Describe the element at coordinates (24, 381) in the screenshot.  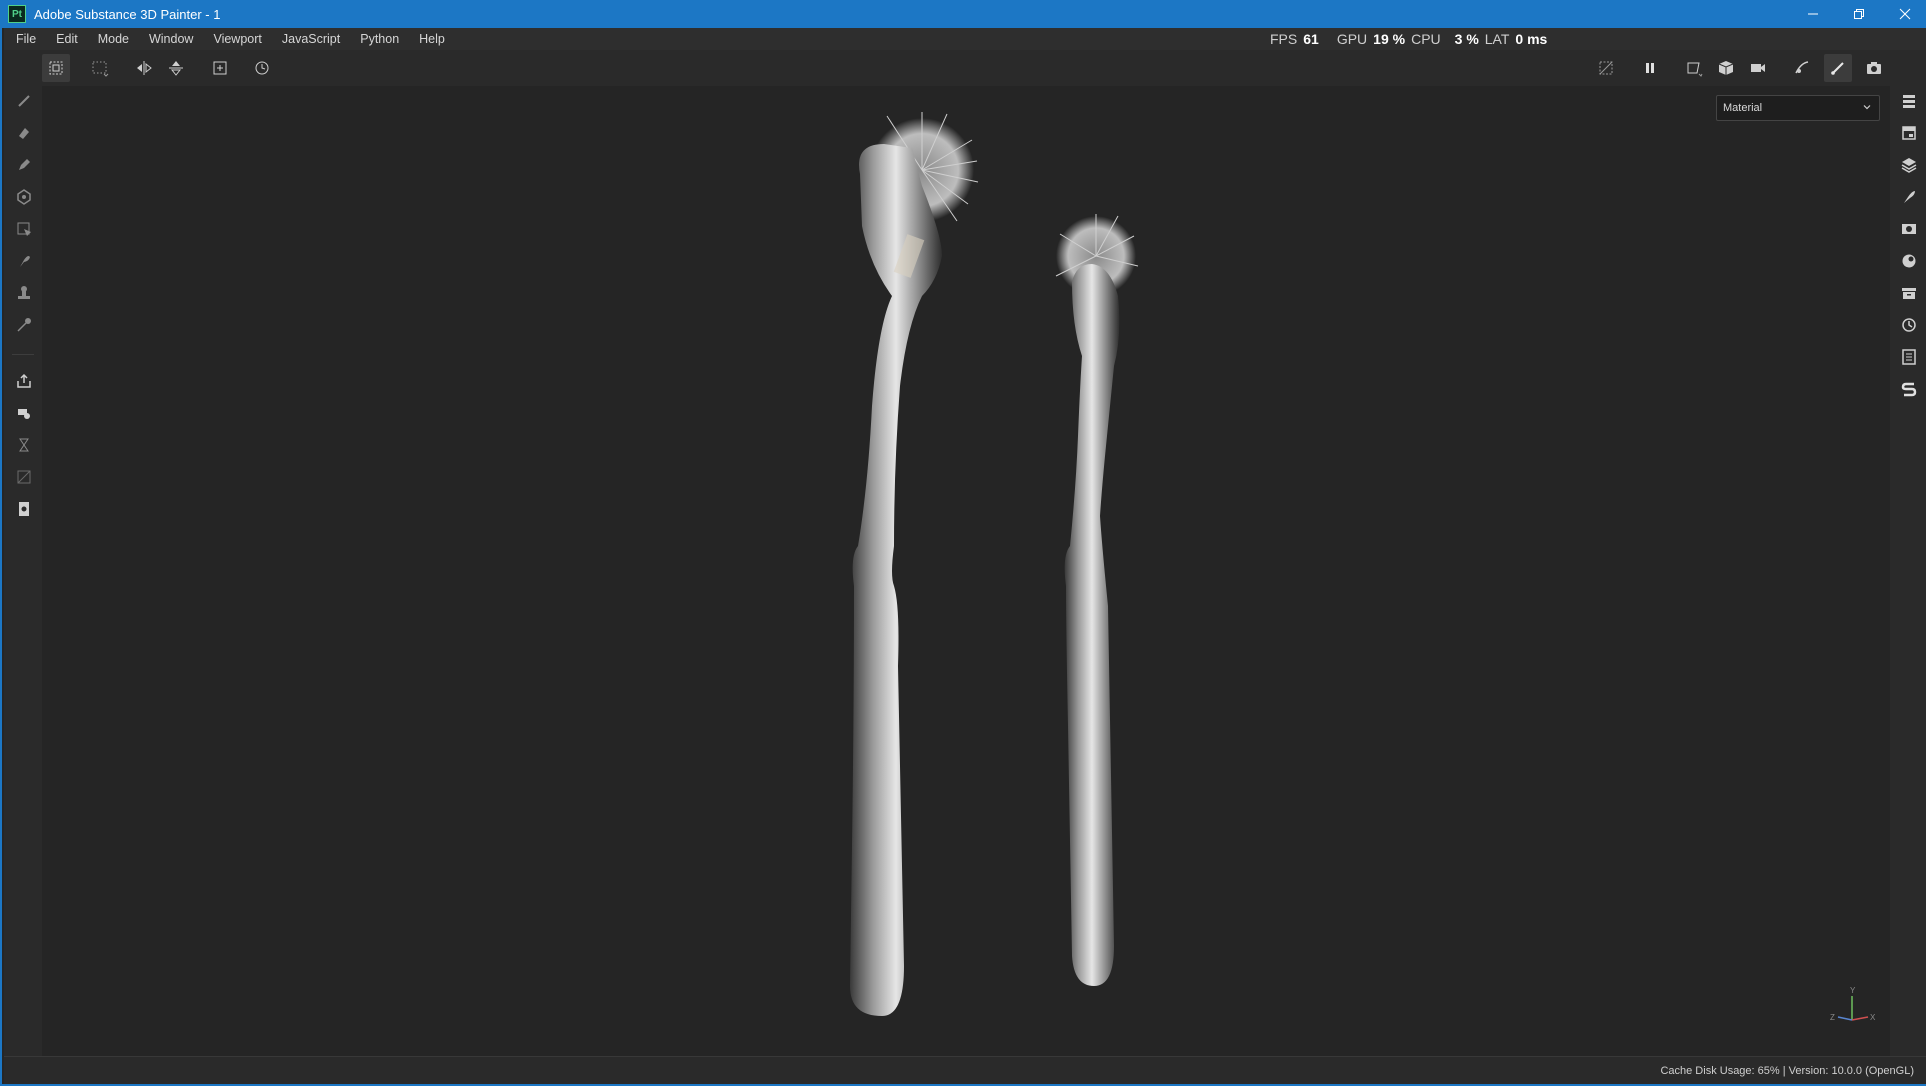
I see `export-icon` at that location.